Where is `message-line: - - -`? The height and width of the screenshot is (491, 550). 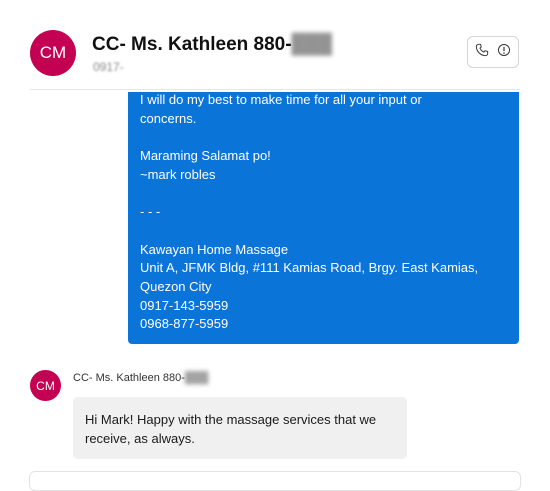
message-line: - - - is located at coordinates (150, 212).